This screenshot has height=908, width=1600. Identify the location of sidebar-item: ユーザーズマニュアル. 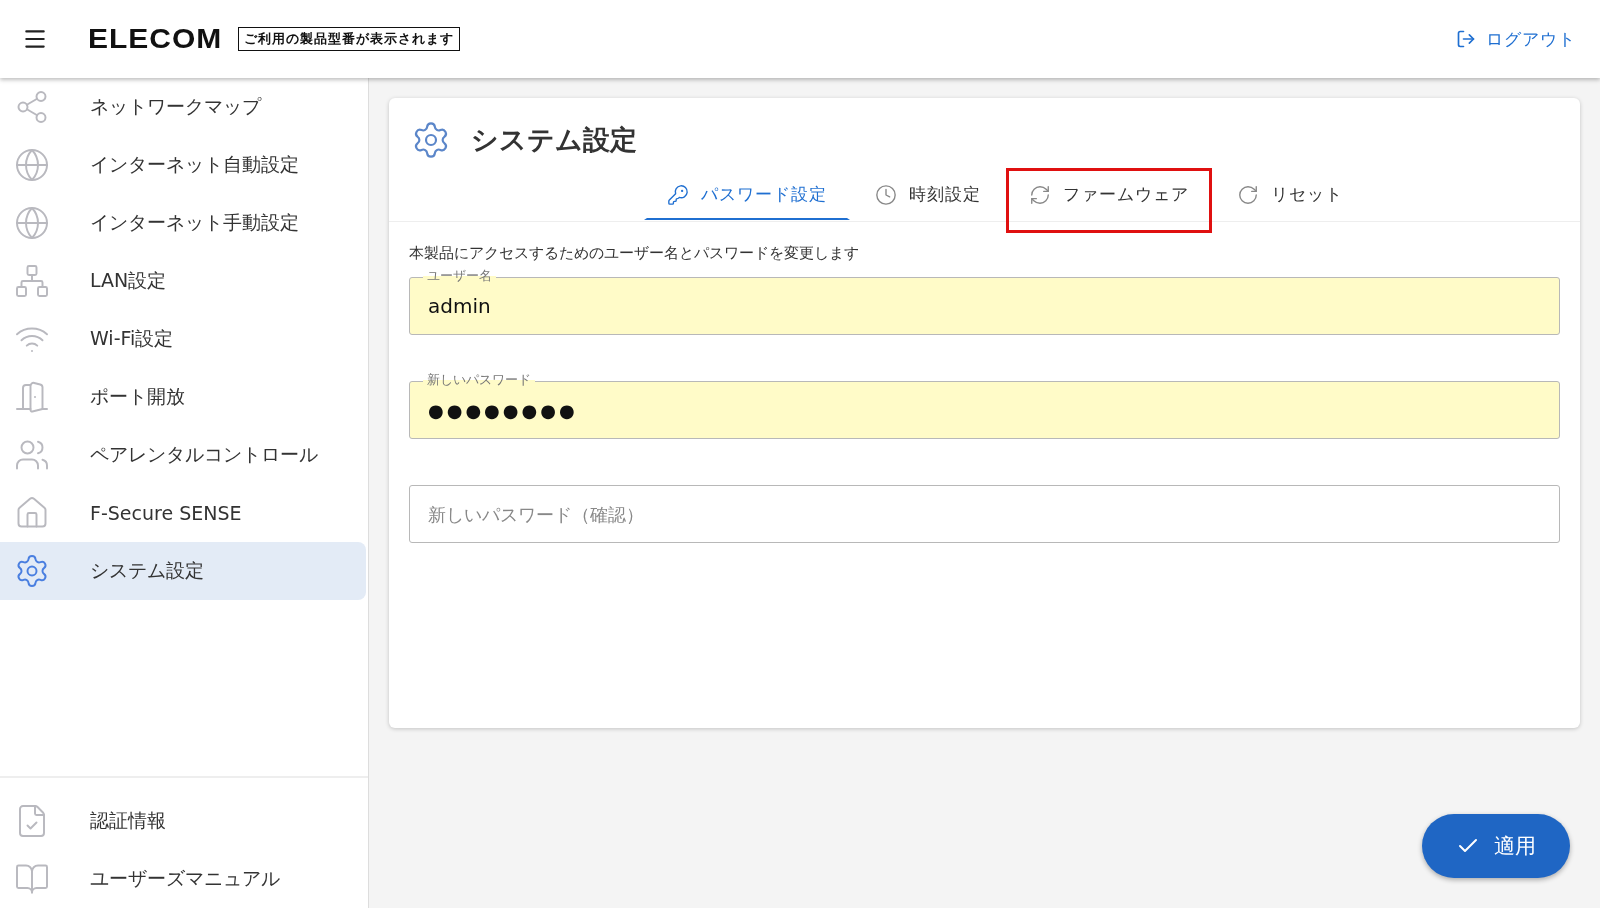
(184, 879).